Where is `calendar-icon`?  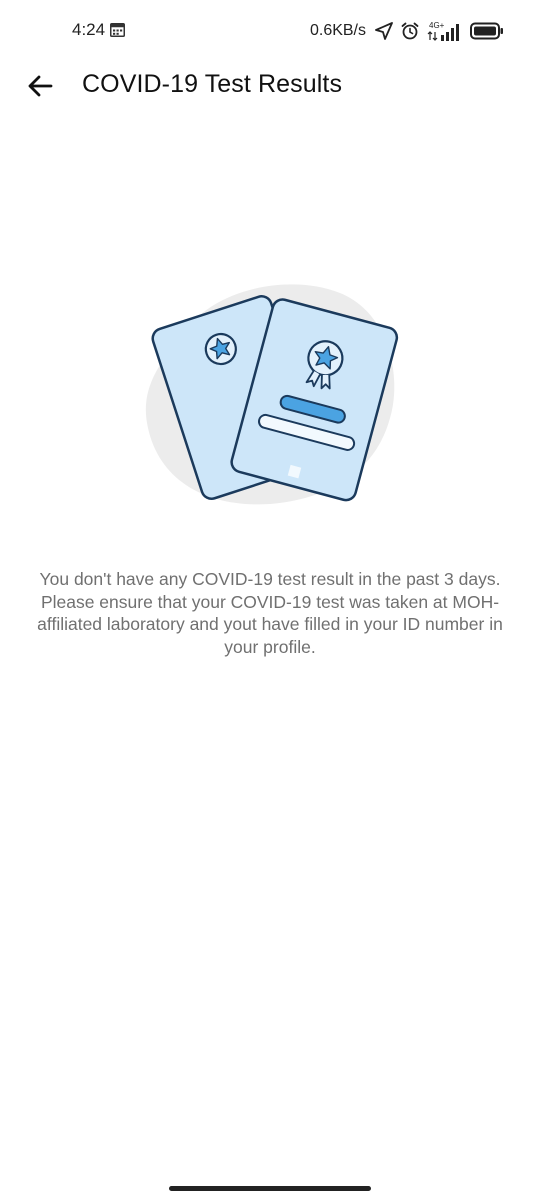
calendar-icon is located at coordinates (117, 30).